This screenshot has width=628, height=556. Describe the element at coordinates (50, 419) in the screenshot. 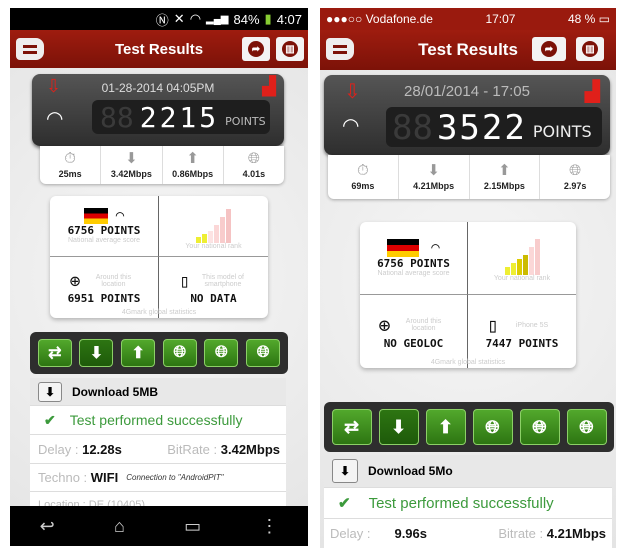

I see `checkmark-icon: ✔` at that location.